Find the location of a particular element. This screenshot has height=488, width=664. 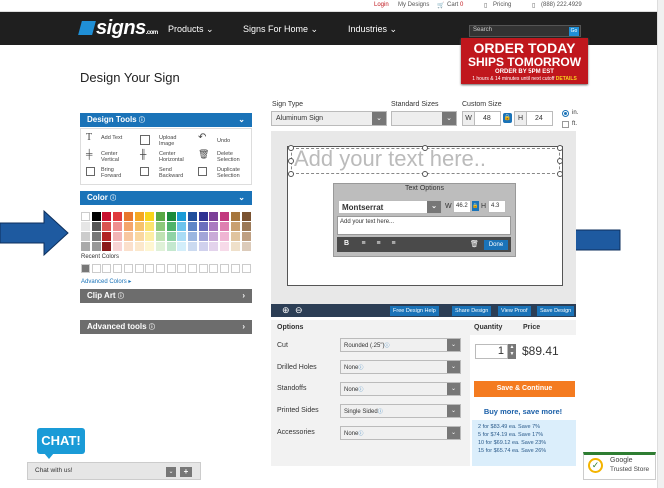

option-printed-sides-select: Single Sidedⓘ ⌄ is located at coordinates (400, 411).